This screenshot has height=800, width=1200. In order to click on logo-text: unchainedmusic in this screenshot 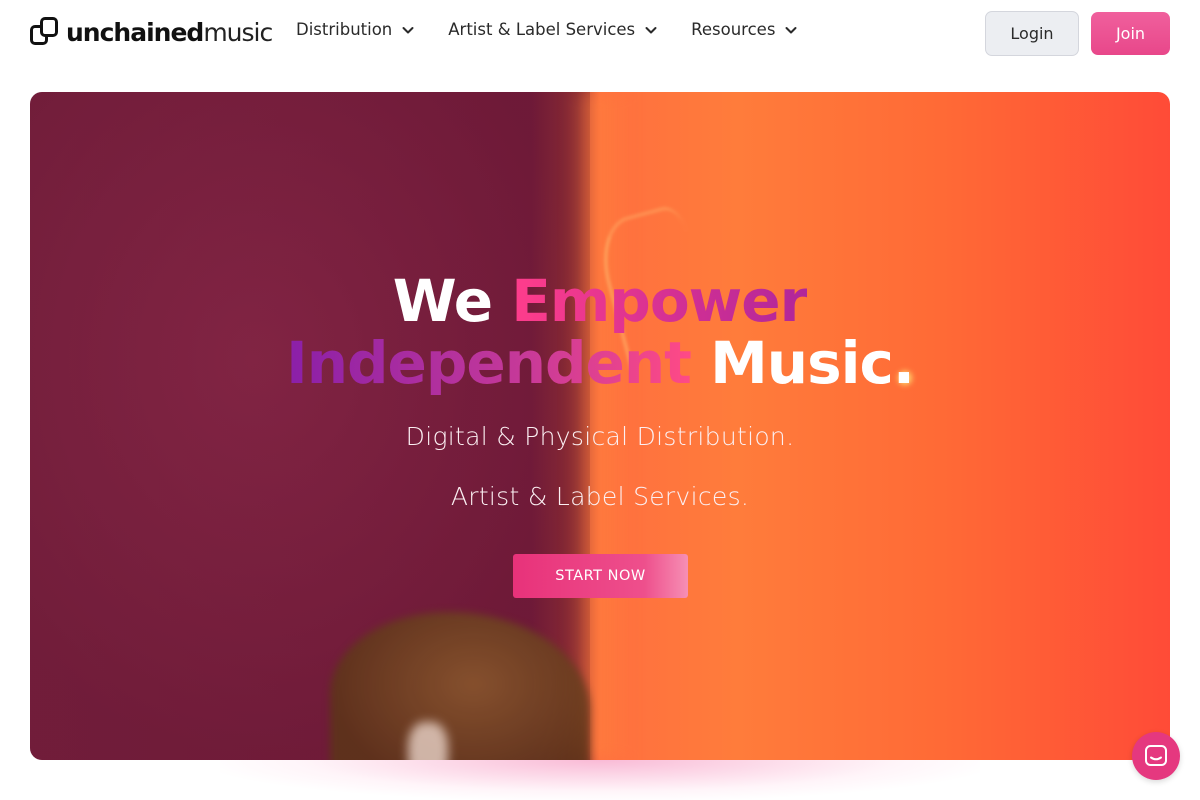, I will do `click(169, 32)`.